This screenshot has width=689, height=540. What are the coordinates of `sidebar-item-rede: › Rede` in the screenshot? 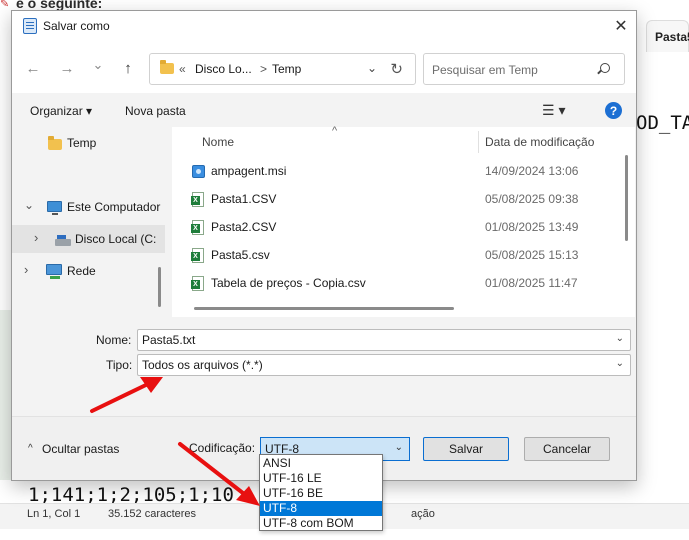 It's located at (88, 271).